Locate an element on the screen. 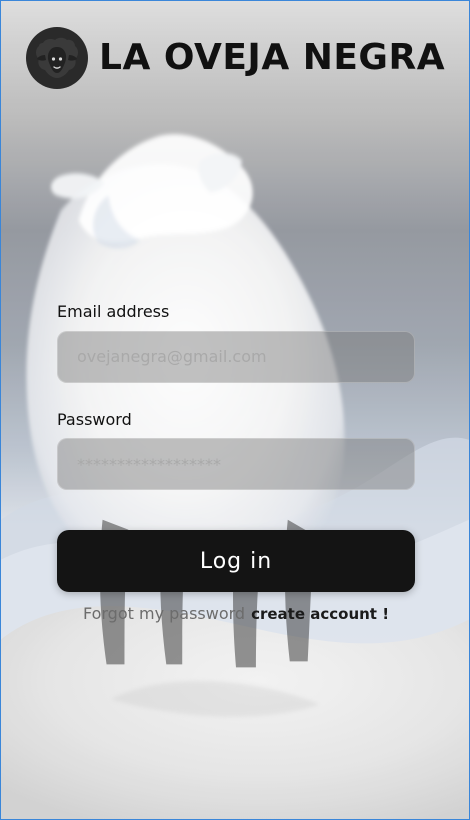  password-field-wrapper is located at coordinates (236, 464).